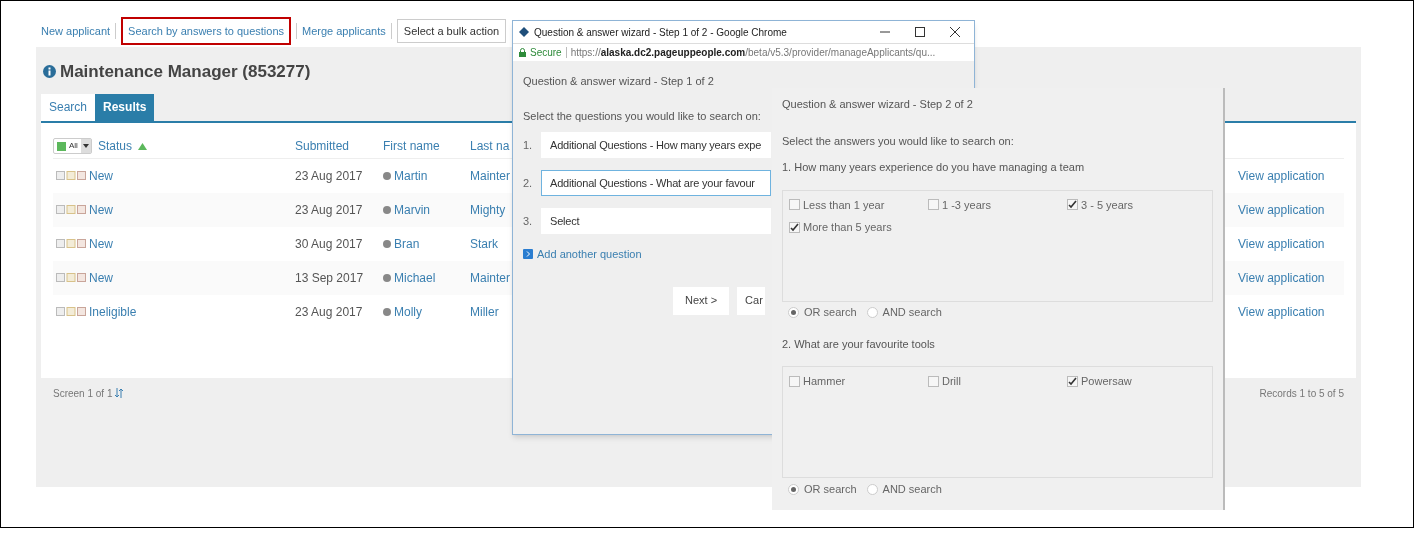  Describe the element at coordinates (844, 204) in the screenshot. I see `answer-option: Less than 1 year` at that location.